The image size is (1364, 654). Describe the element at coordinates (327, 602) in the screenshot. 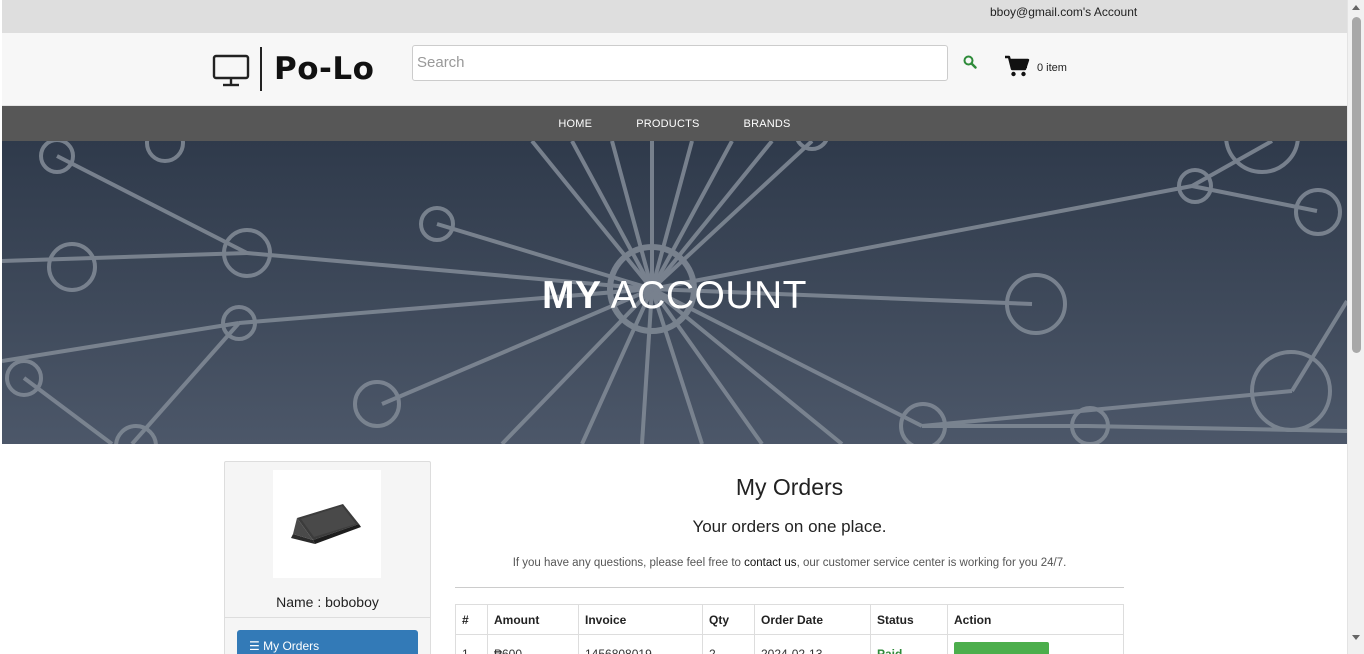

I see `user-name: Name : boboboy` at that location.